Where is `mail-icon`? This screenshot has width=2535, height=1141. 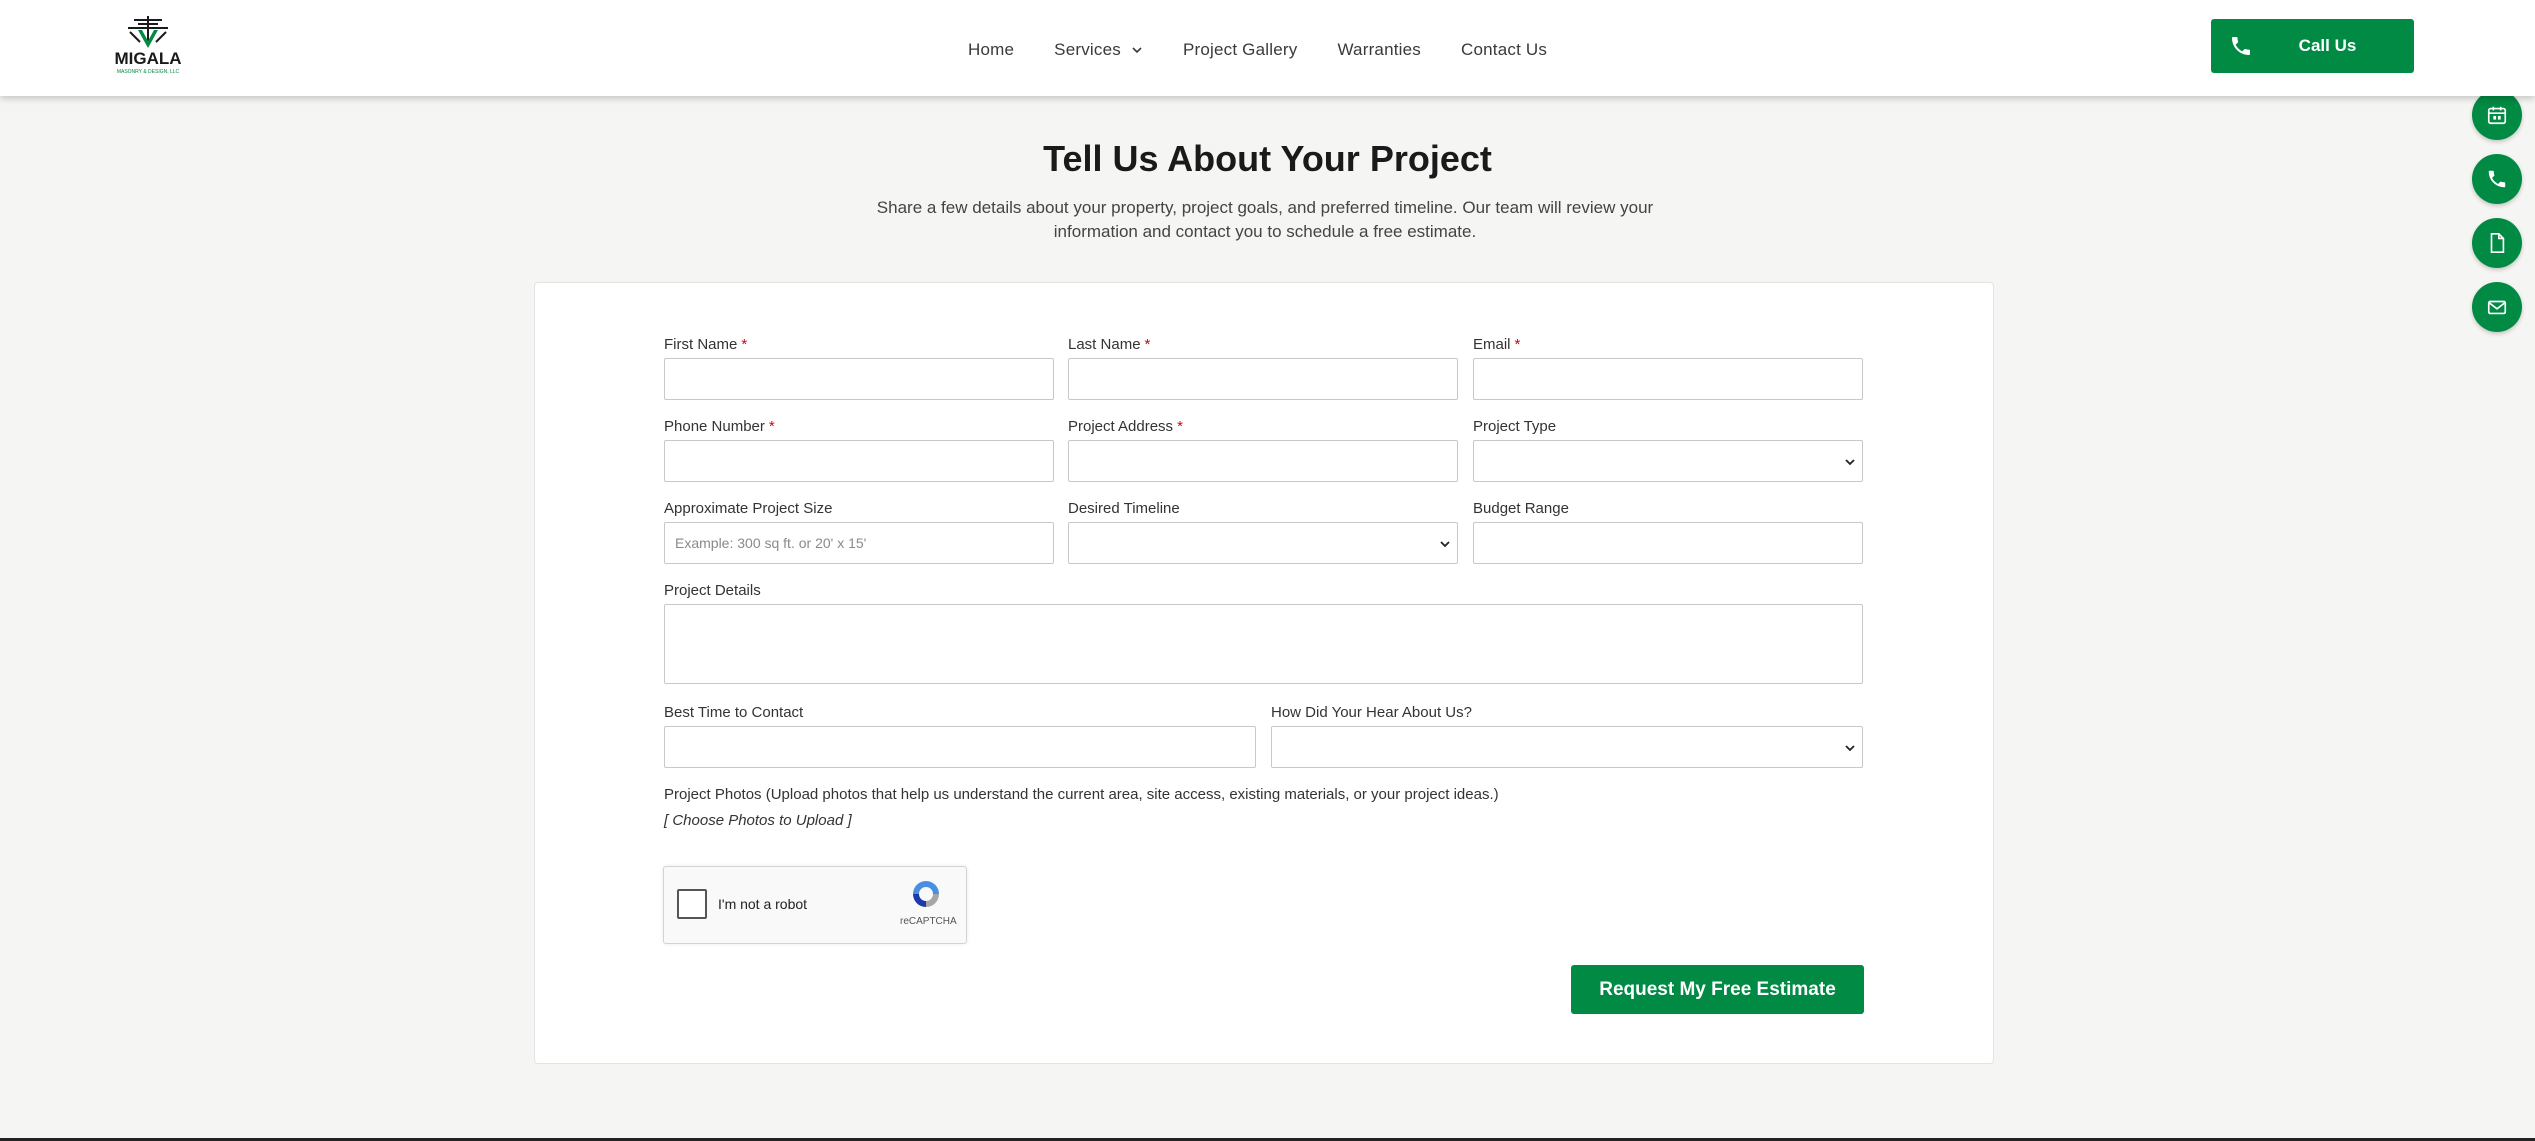
mail-icon is located at coordinates (2497, 307).